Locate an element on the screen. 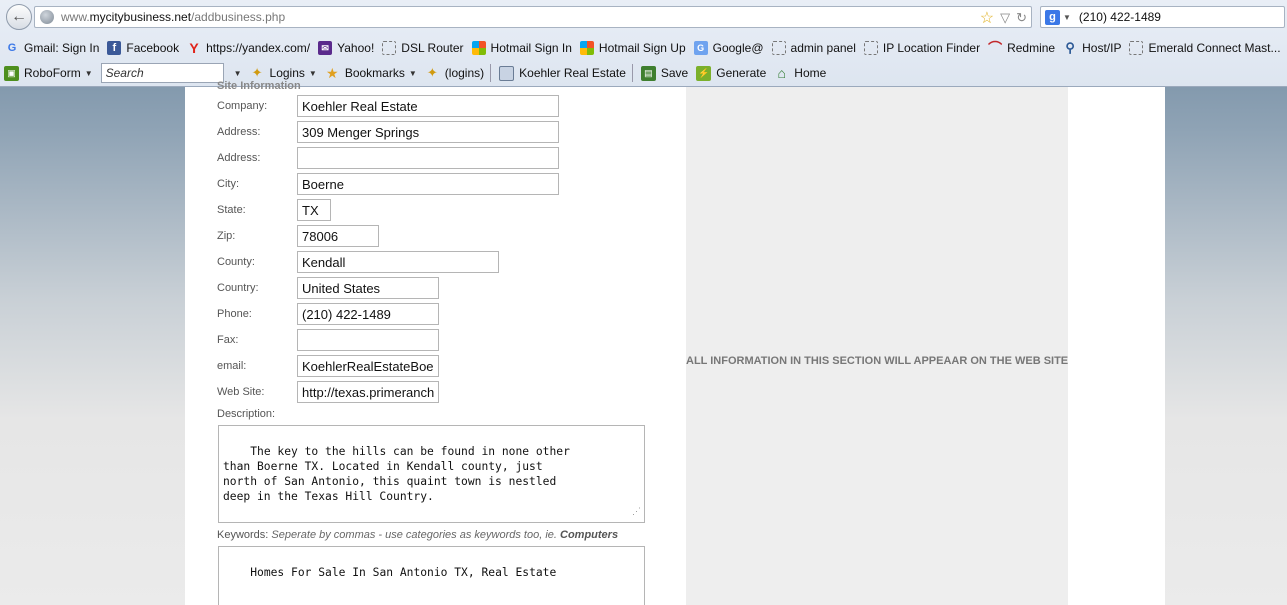 The height and width of the screenshot is (605, 1287). bookmark-label: admin panel is located at coordinates (823, 48).